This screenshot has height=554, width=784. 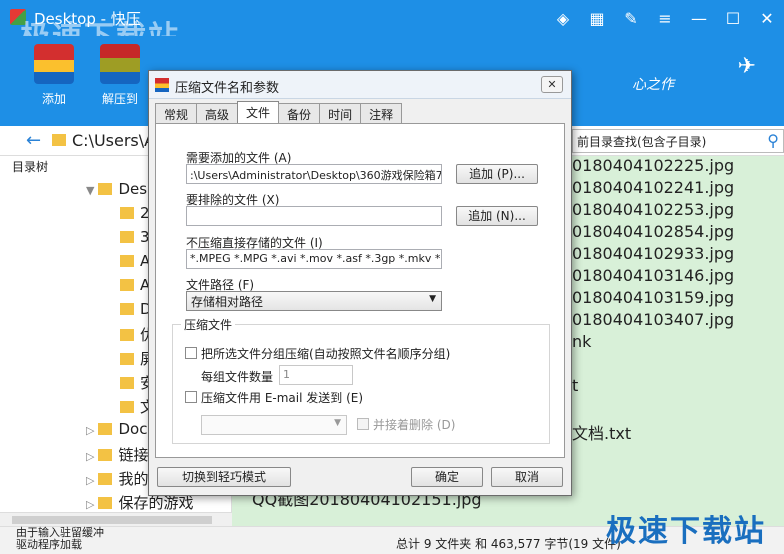 What do you see at coordinates (601, 432) in the screenshot?
I see `list-item: 文档.txt` at bounding box center [601, 432].